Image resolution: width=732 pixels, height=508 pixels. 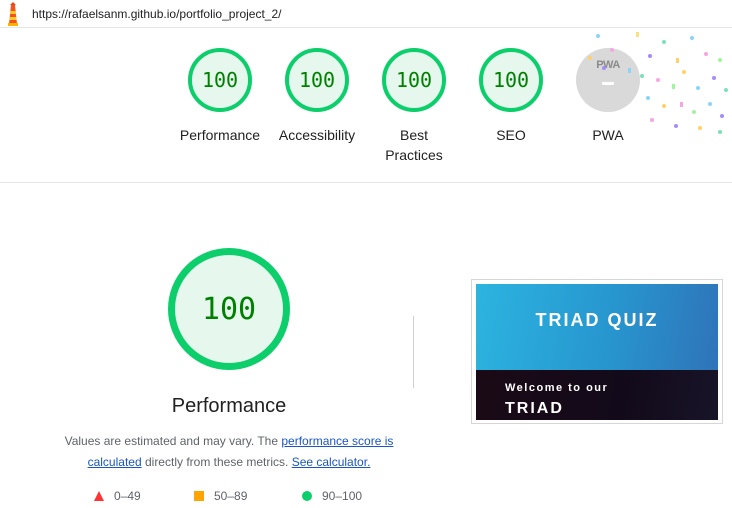 What do you see at coordinates (597, 395) in the screenshot?
I see `thumbnail-hero: Welcome to our TRIAD` at bounding box center [597, 395].